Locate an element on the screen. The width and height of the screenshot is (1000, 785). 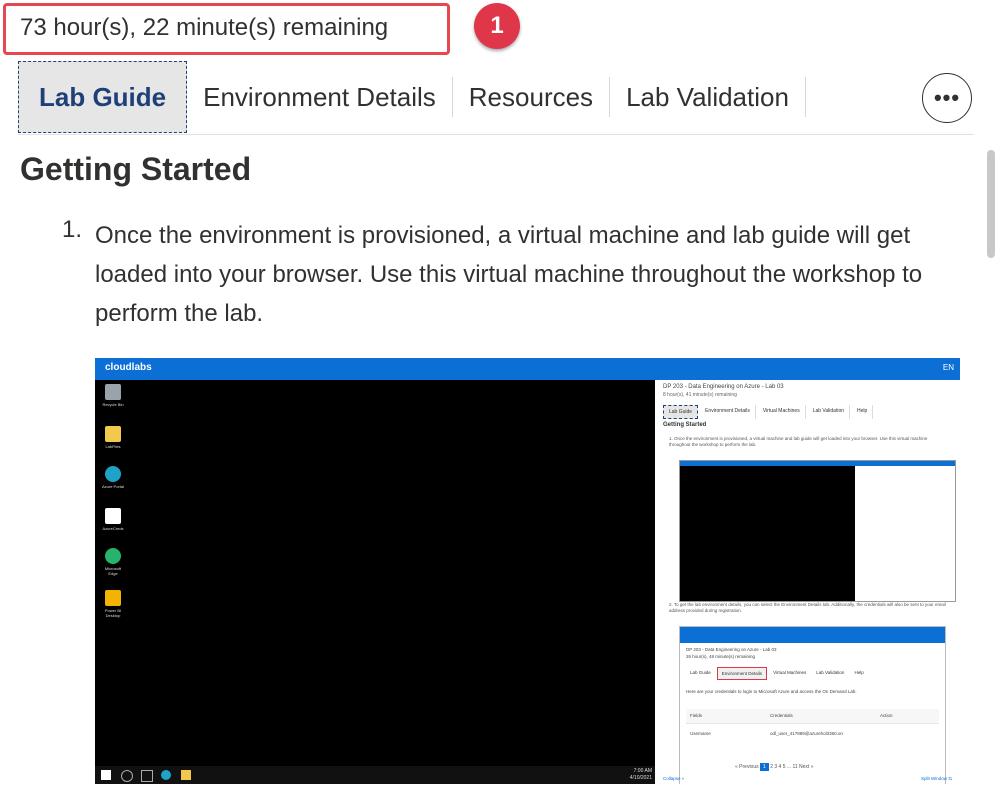
time-remaining-text: 73 hour(s), 22 minute(s) remaining is located at coordinates (204, 27).